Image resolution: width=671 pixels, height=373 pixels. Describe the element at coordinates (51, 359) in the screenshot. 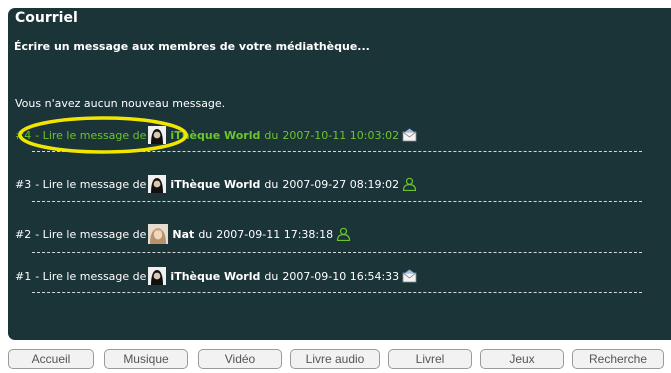

I see `nav-button-accueil: Accueil` at that location.